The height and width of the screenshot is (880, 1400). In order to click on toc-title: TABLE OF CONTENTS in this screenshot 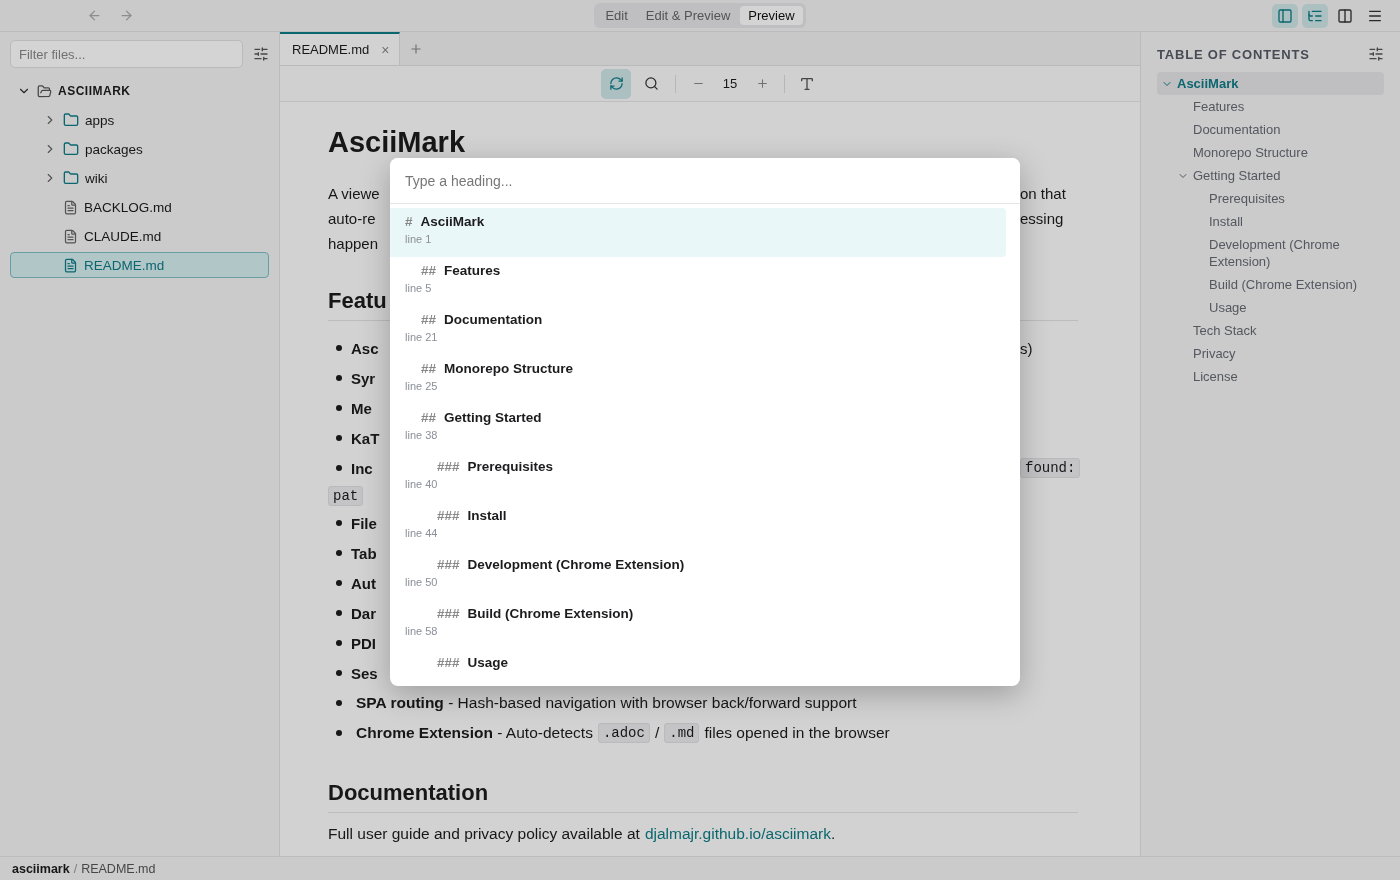, I will do `click(1233, 54)`.